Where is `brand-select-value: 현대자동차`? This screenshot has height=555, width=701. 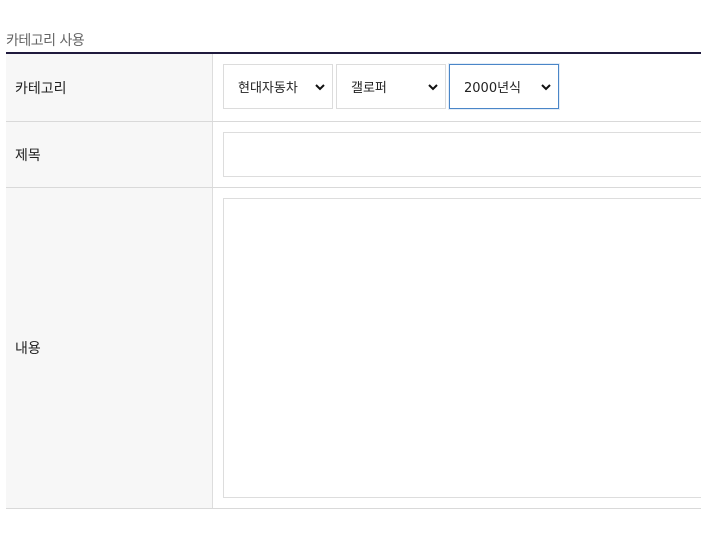 brand-select-value: 현대자동차 is located at coordinates (268, 88).